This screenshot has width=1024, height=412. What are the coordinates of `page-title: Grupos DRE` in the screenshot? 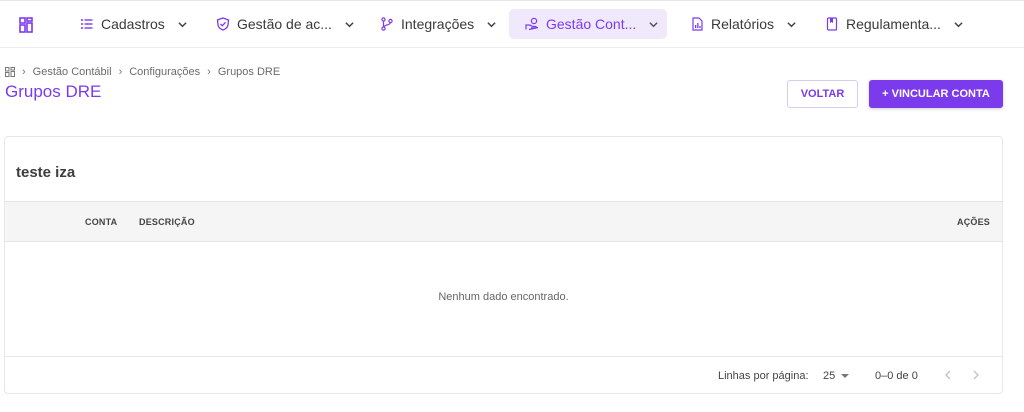 It's located at (53, 91).